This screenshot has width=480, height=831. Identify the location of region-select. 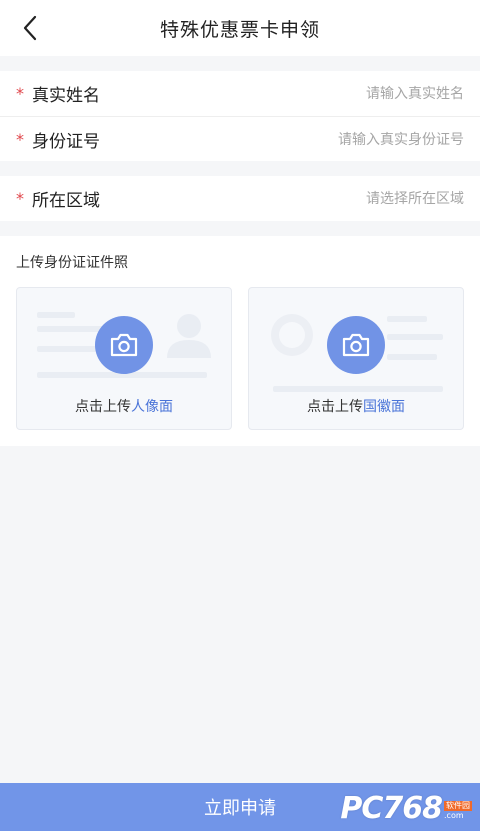
(334, 198).